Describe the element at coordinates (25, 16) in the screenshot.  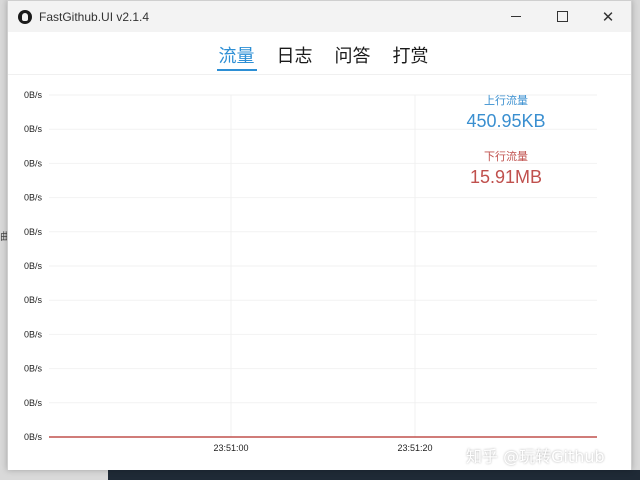
I see `app-logo-icon` at that location.